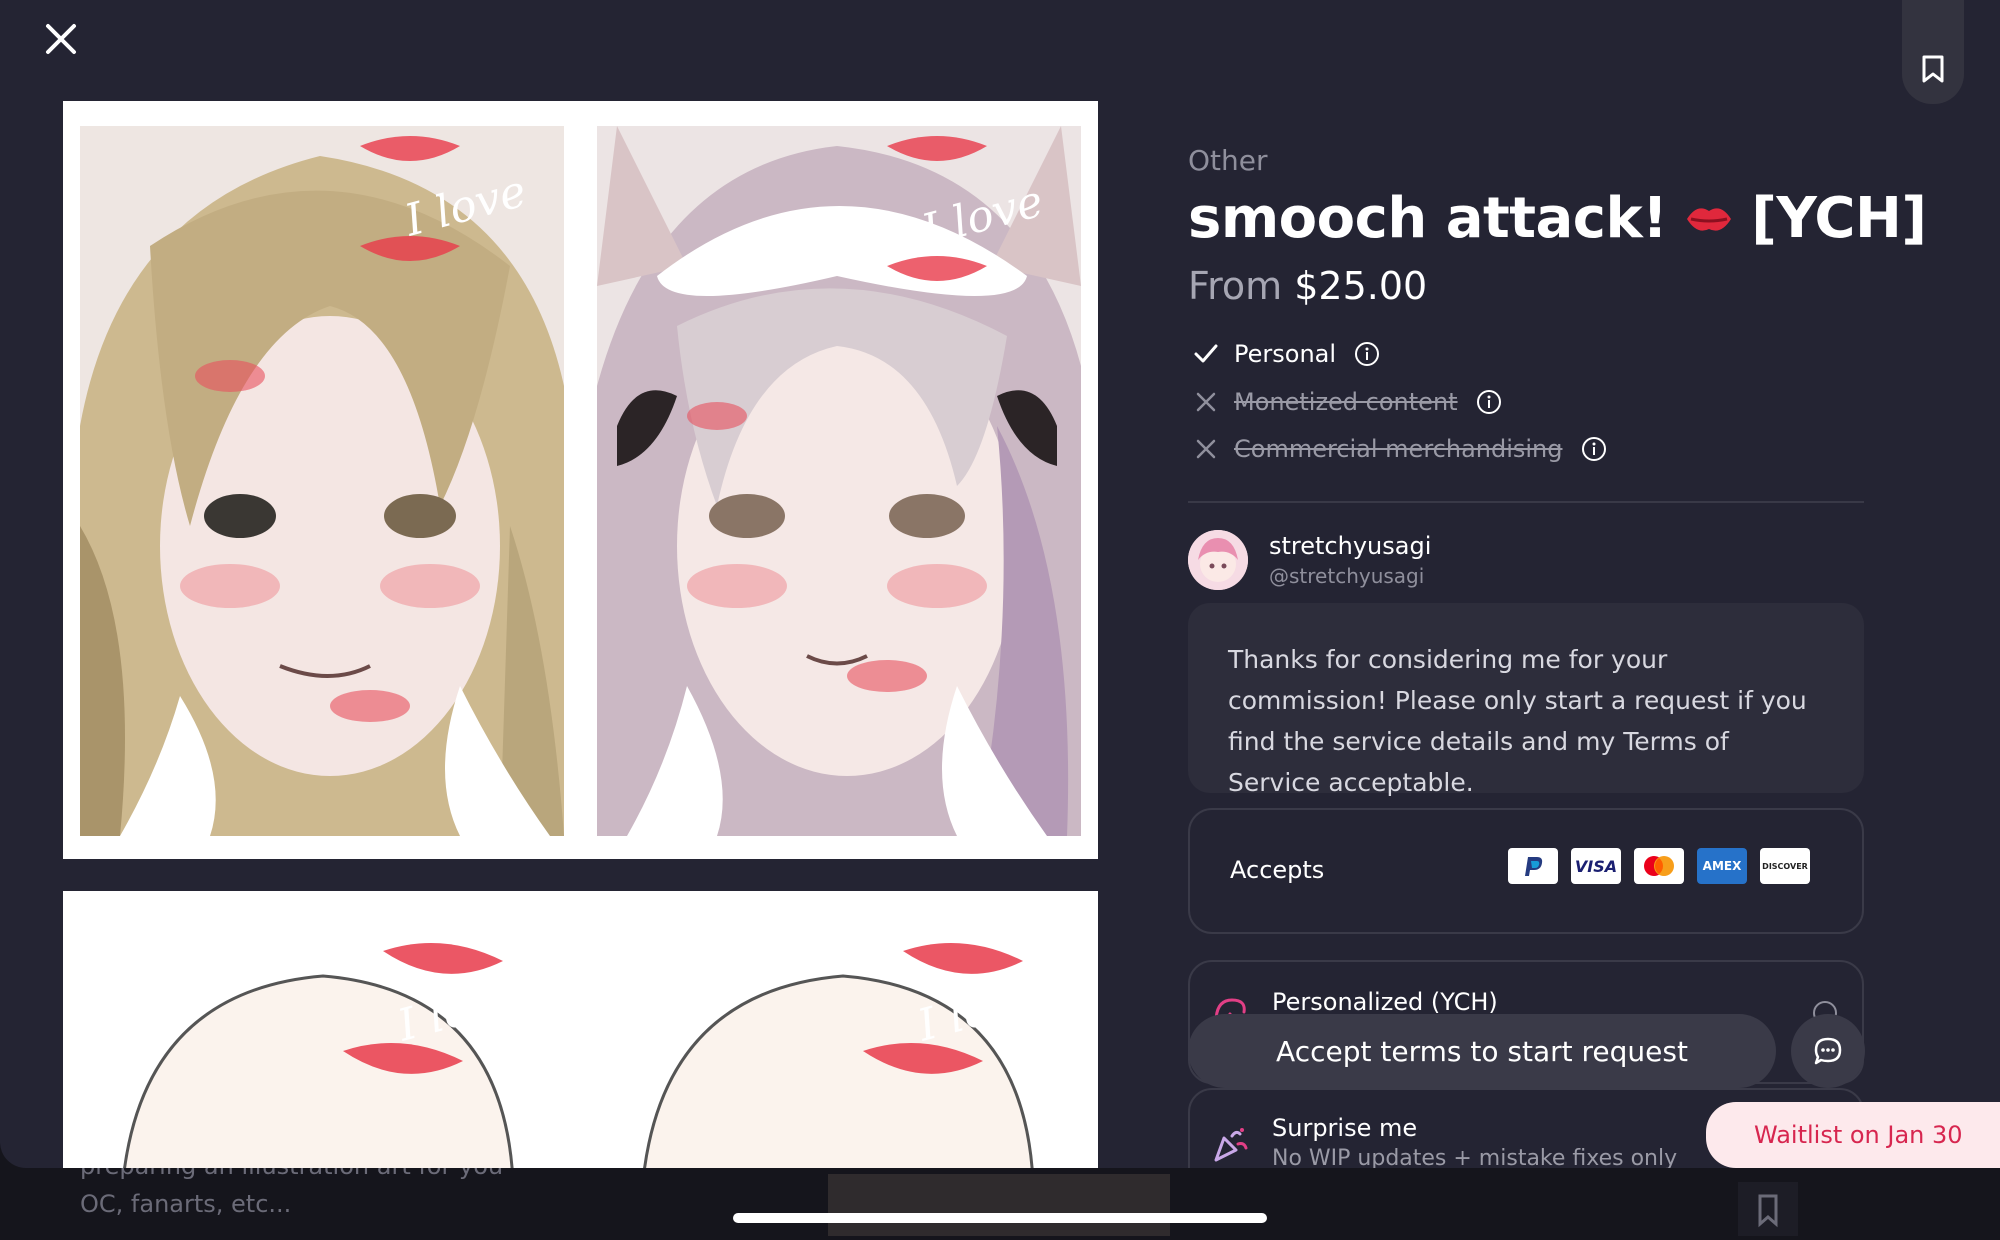 This screenshot has height=1240, width=2000. Describe the element at coordinates (322, 481) in the screenshot. I see `artwork-panel-blonde: I love` at that location.